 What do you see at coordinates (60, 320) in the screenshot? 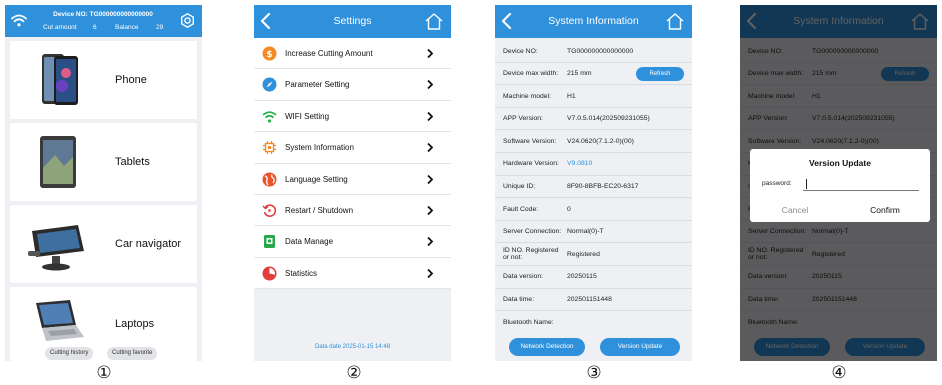
I see `laptop-image` at bounding box center [60, 320].